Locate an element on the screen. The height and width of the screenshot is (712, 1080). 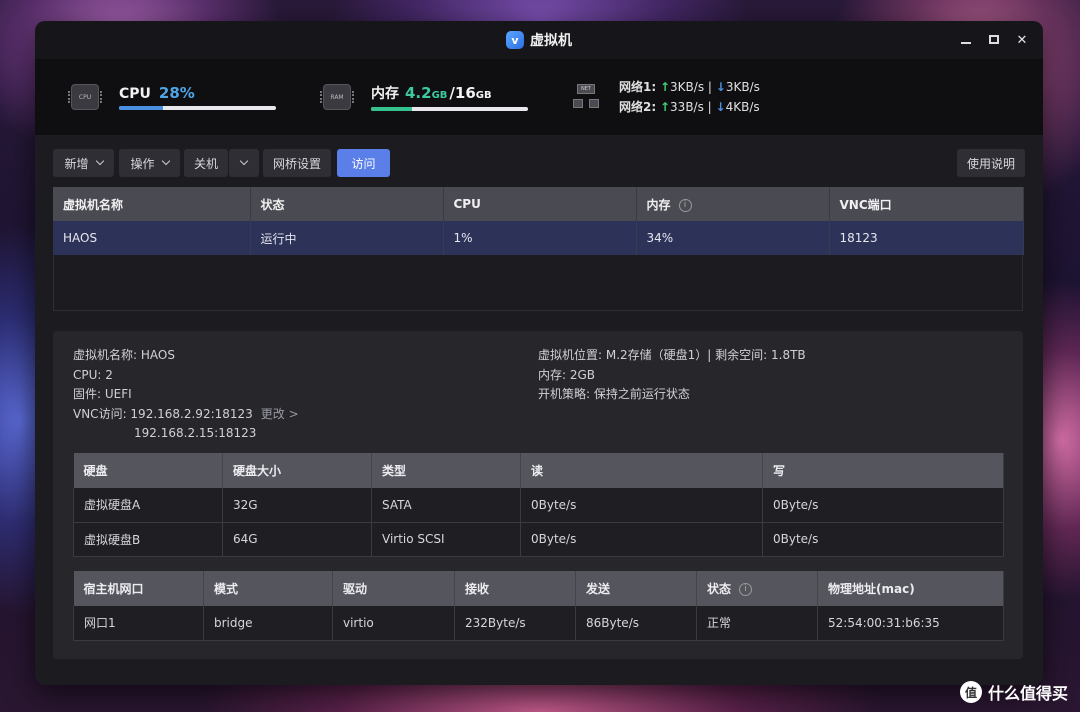
new-dropdown-button: 新增 is located at coordinates (83, 163).